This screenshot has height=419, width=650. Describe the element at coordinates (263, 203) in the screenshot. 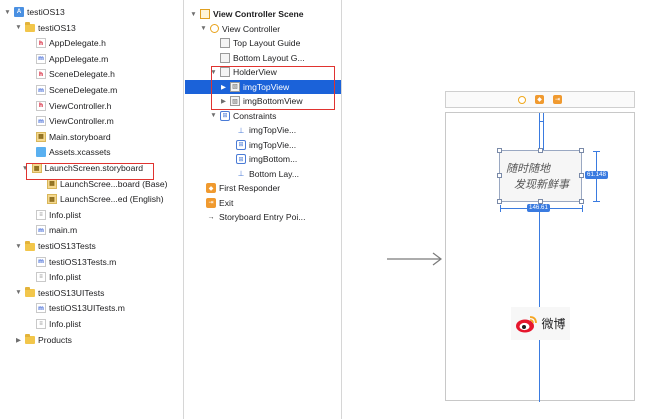

I see `outline-item: ⇥ Exit` at that location.